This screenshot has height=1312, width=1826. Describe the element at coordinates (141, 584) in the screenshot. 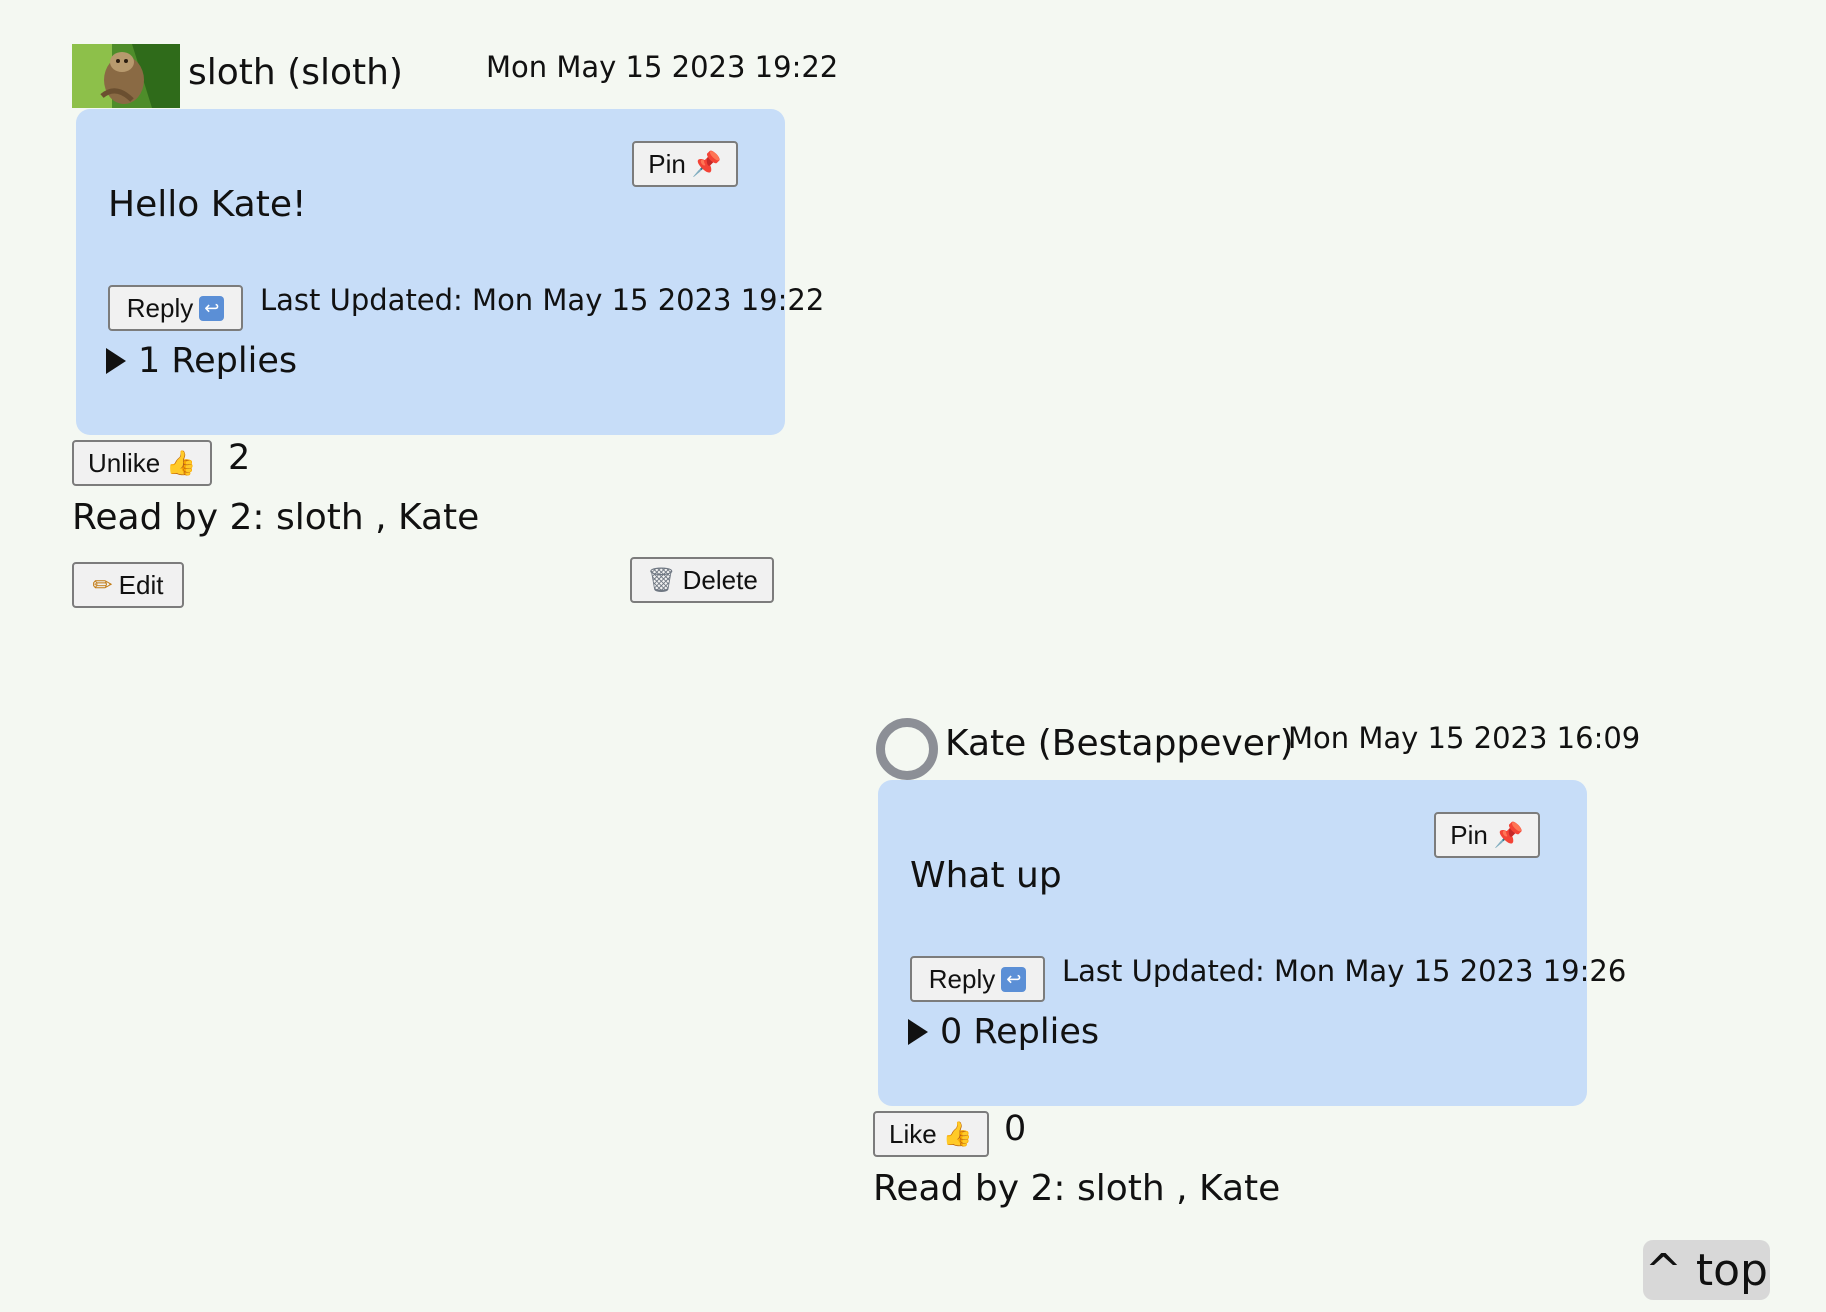

I see `edit-button-label: Edit` at that location.